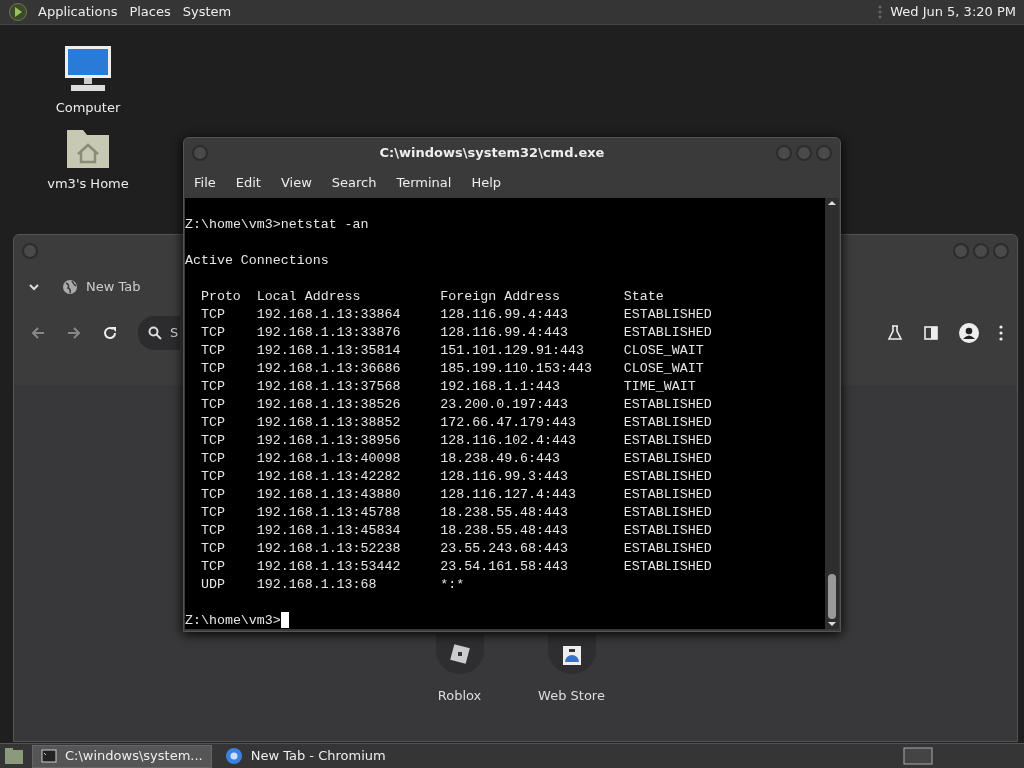 The height and width of the screenshot is (768, 1024). Describe the element at coordinates (88, 69) in the screenshot. I see `computer-icon` at that location.